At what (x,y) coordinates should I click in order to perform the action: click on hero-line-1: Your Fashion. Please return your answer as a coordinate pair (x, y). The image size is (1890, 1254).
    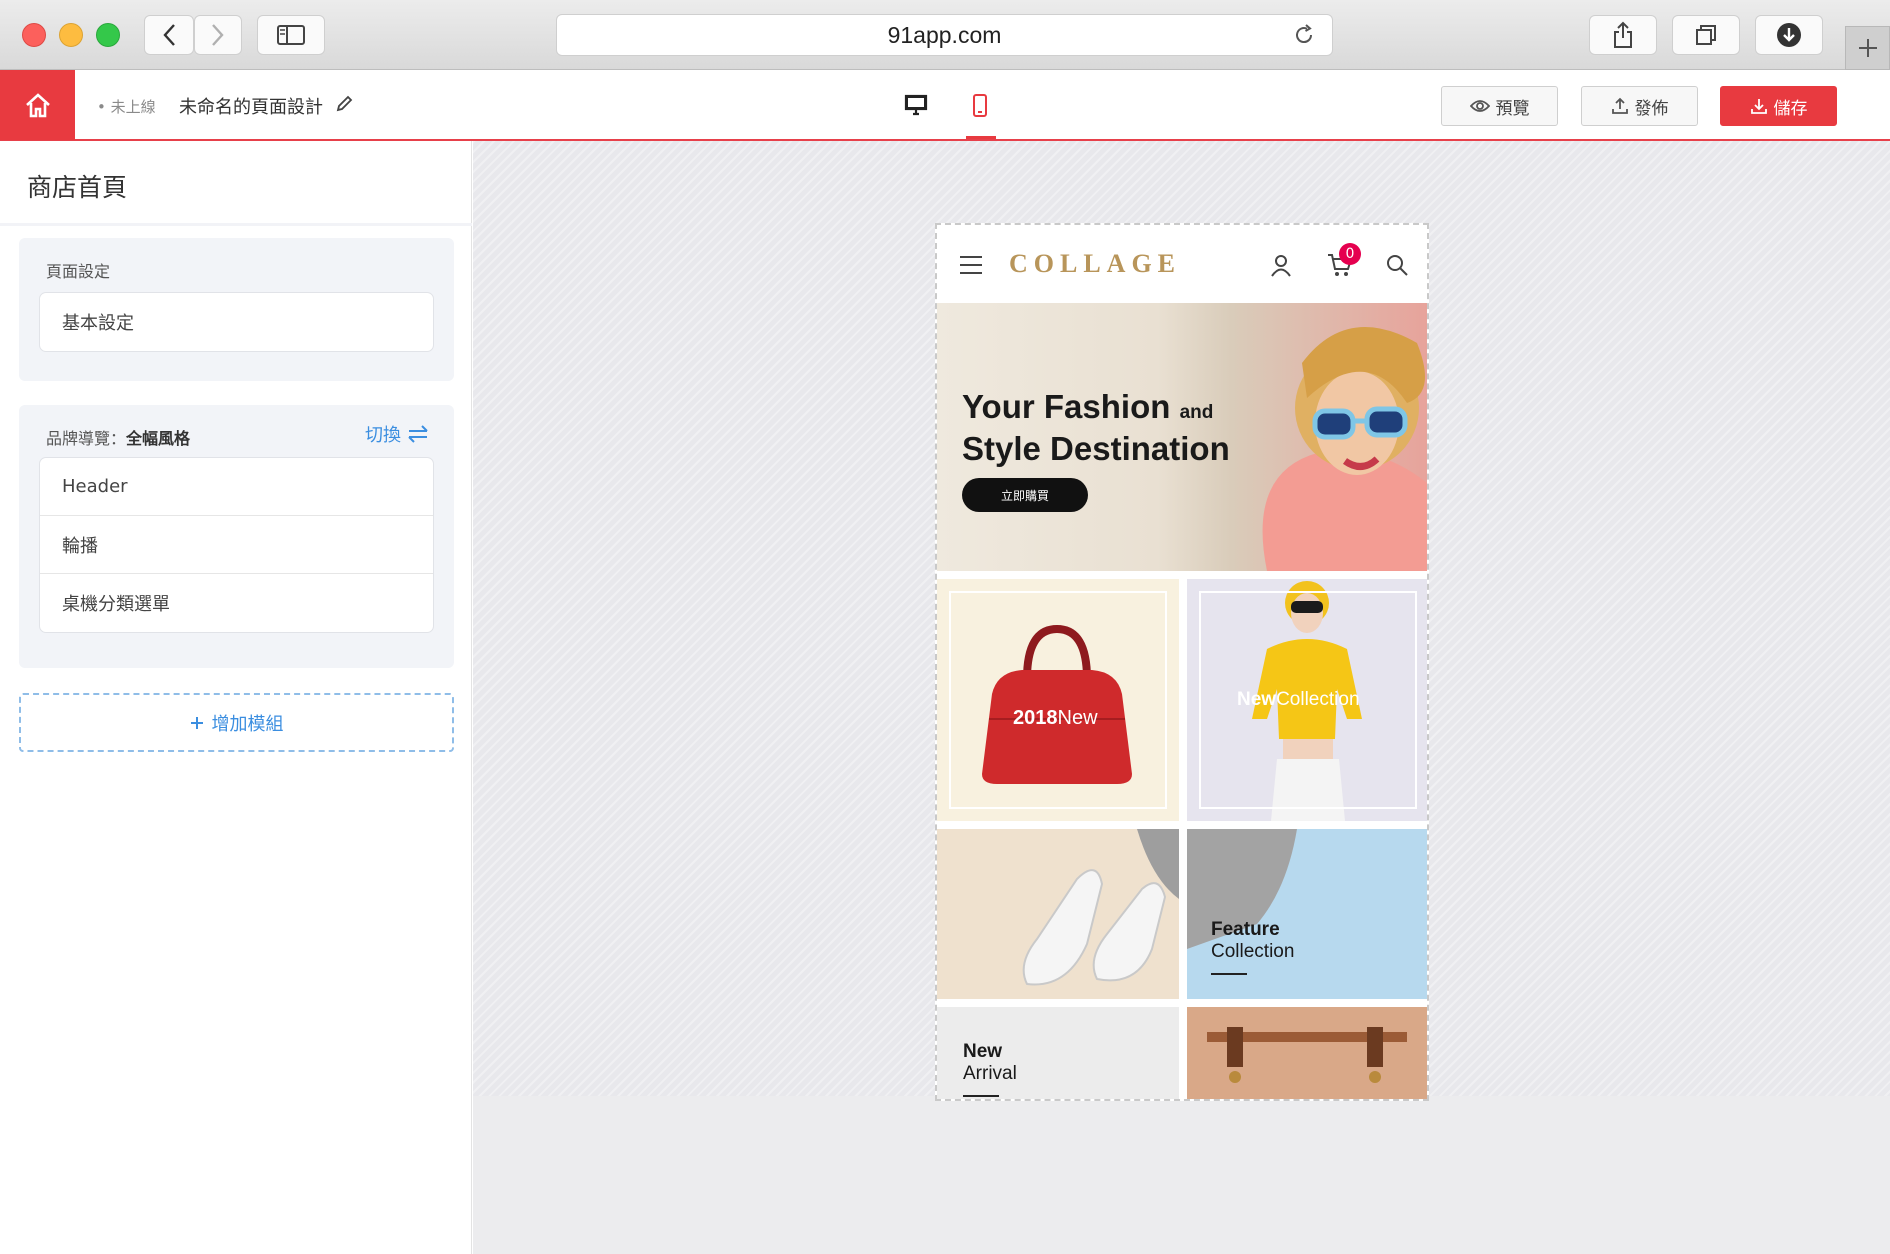
    Looking at the image, I should click on (1066, 406).